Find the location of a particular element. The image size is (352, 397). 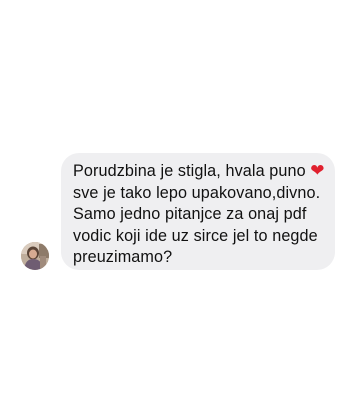

sender-avatar is located at coordinates (35, 256).